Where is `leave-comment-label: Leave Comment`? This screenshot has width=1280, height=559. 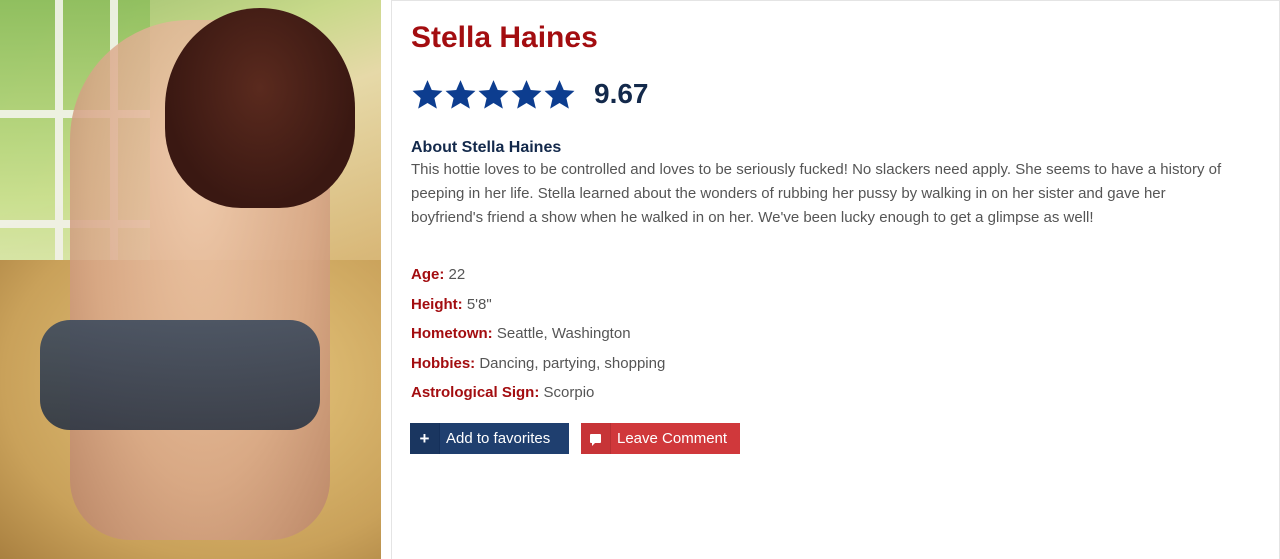 leave-comment-label: Leave Comment is located at coordinates (672, 438).